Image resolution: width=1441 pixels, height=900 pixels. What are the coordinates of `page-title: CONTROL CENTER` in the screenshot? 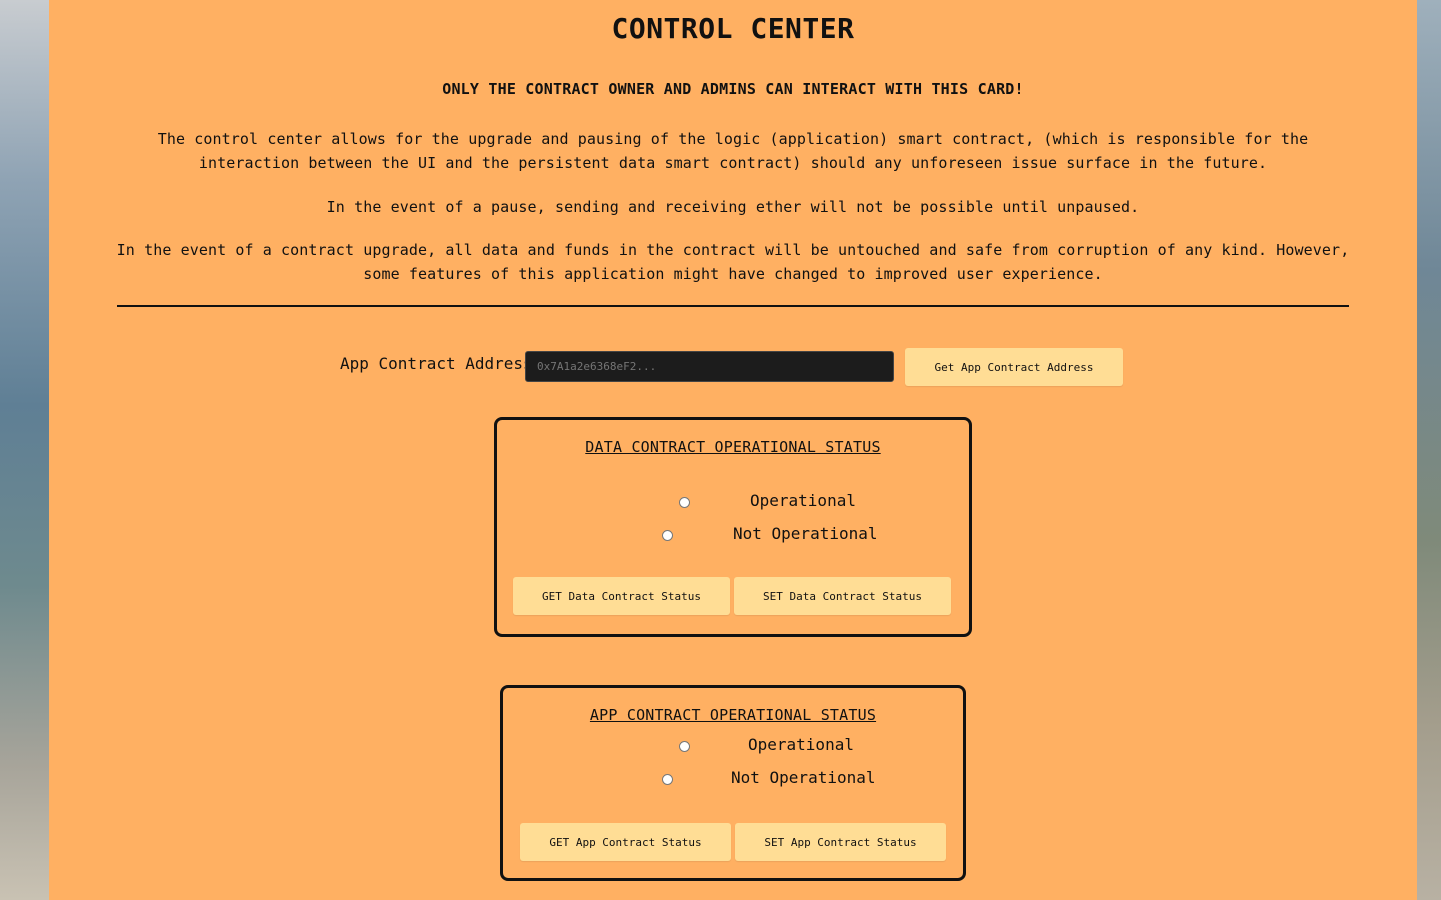 It's located at (733, 28).